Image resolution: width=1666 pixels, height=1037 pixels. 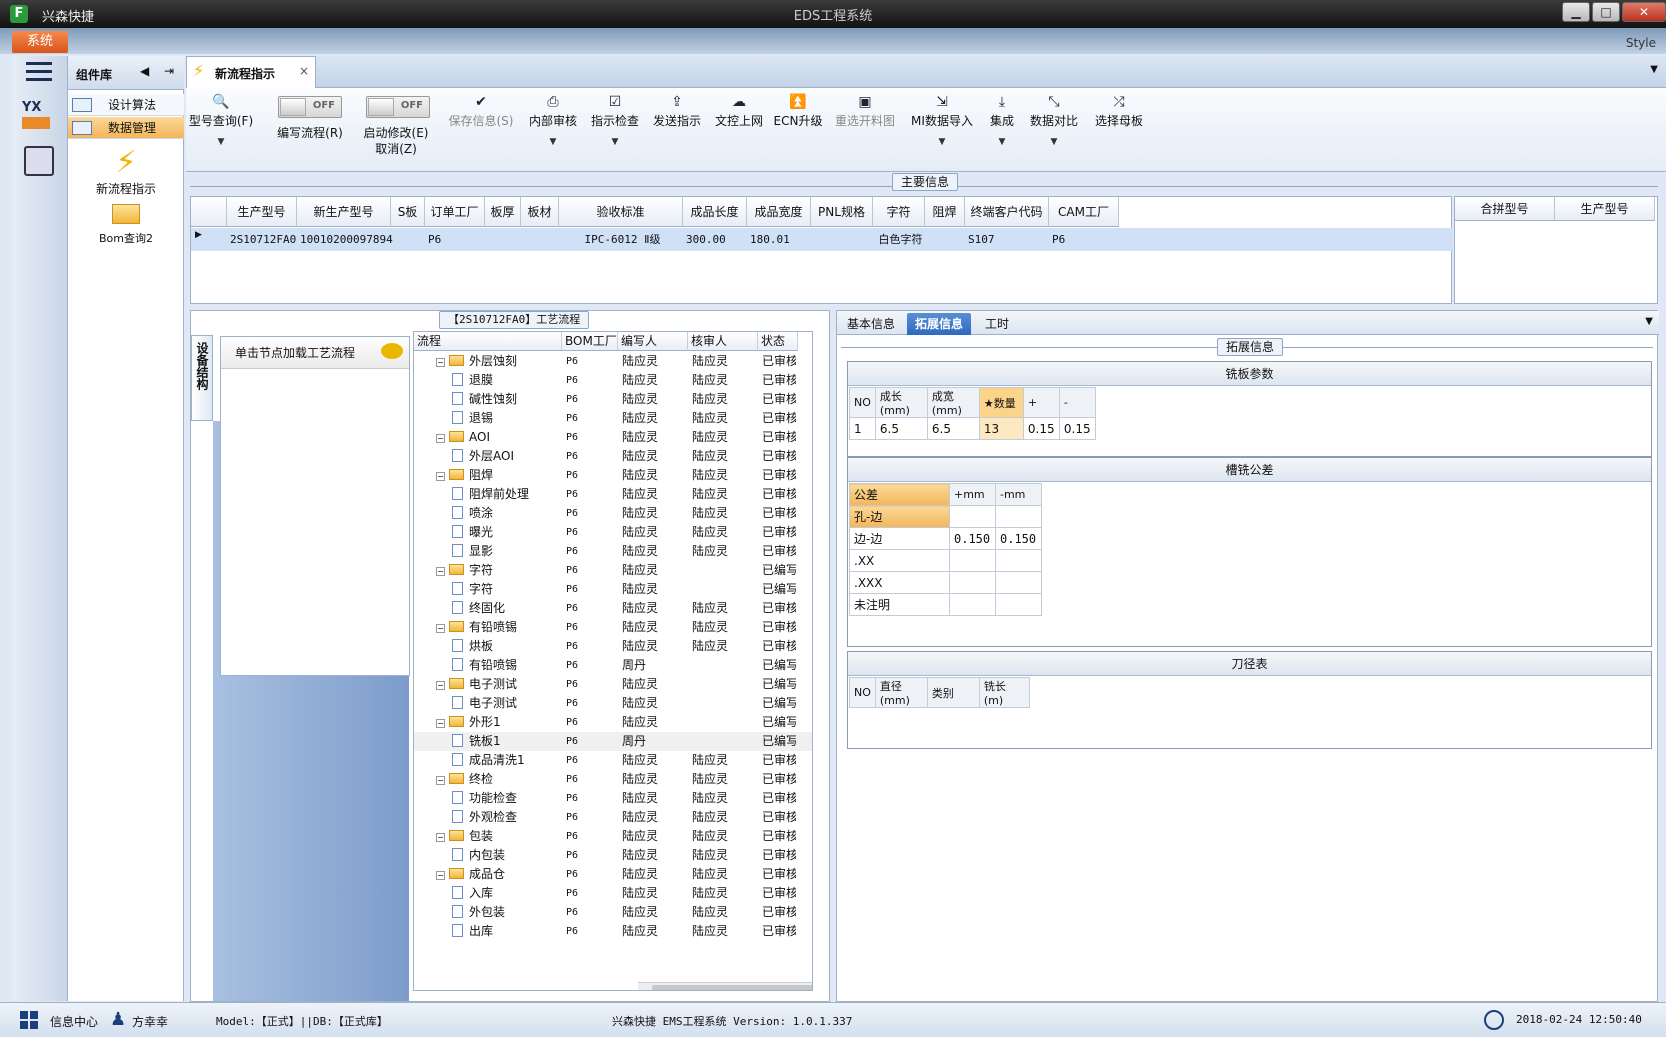 I want to click on factory-icon: YX, so click(x=39, y=117).